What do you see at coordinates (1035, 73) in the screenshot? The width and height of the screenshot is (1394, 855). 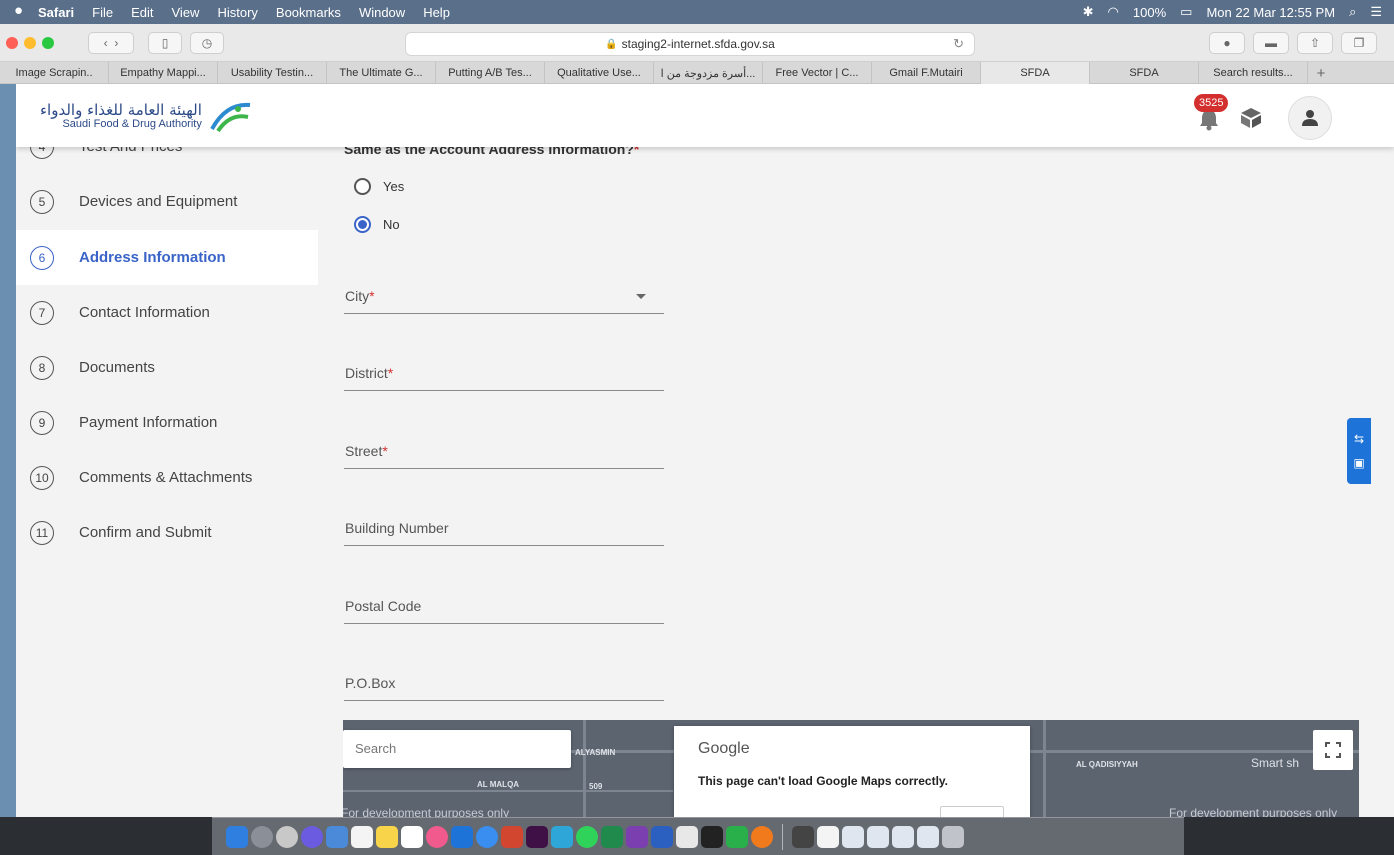 I see `browser-tab-active: SFDA` at bounding box center [1035, 73].